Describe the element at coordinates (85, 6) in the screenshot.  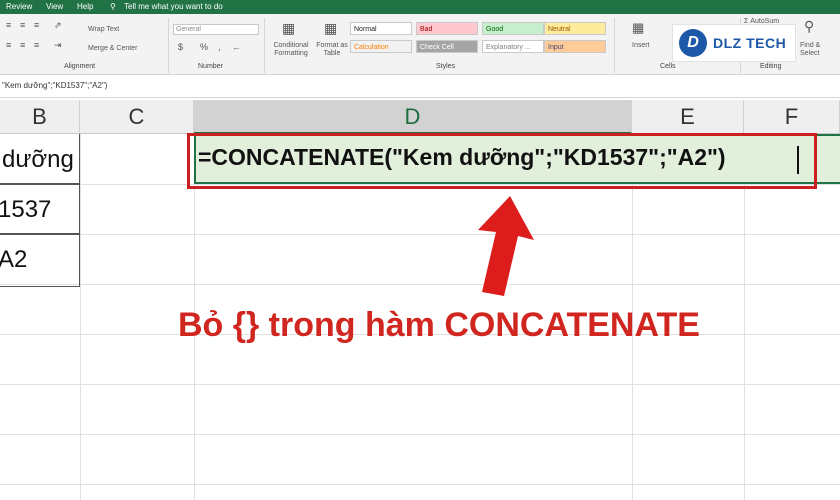
I see `menu-help: Help` at that location.